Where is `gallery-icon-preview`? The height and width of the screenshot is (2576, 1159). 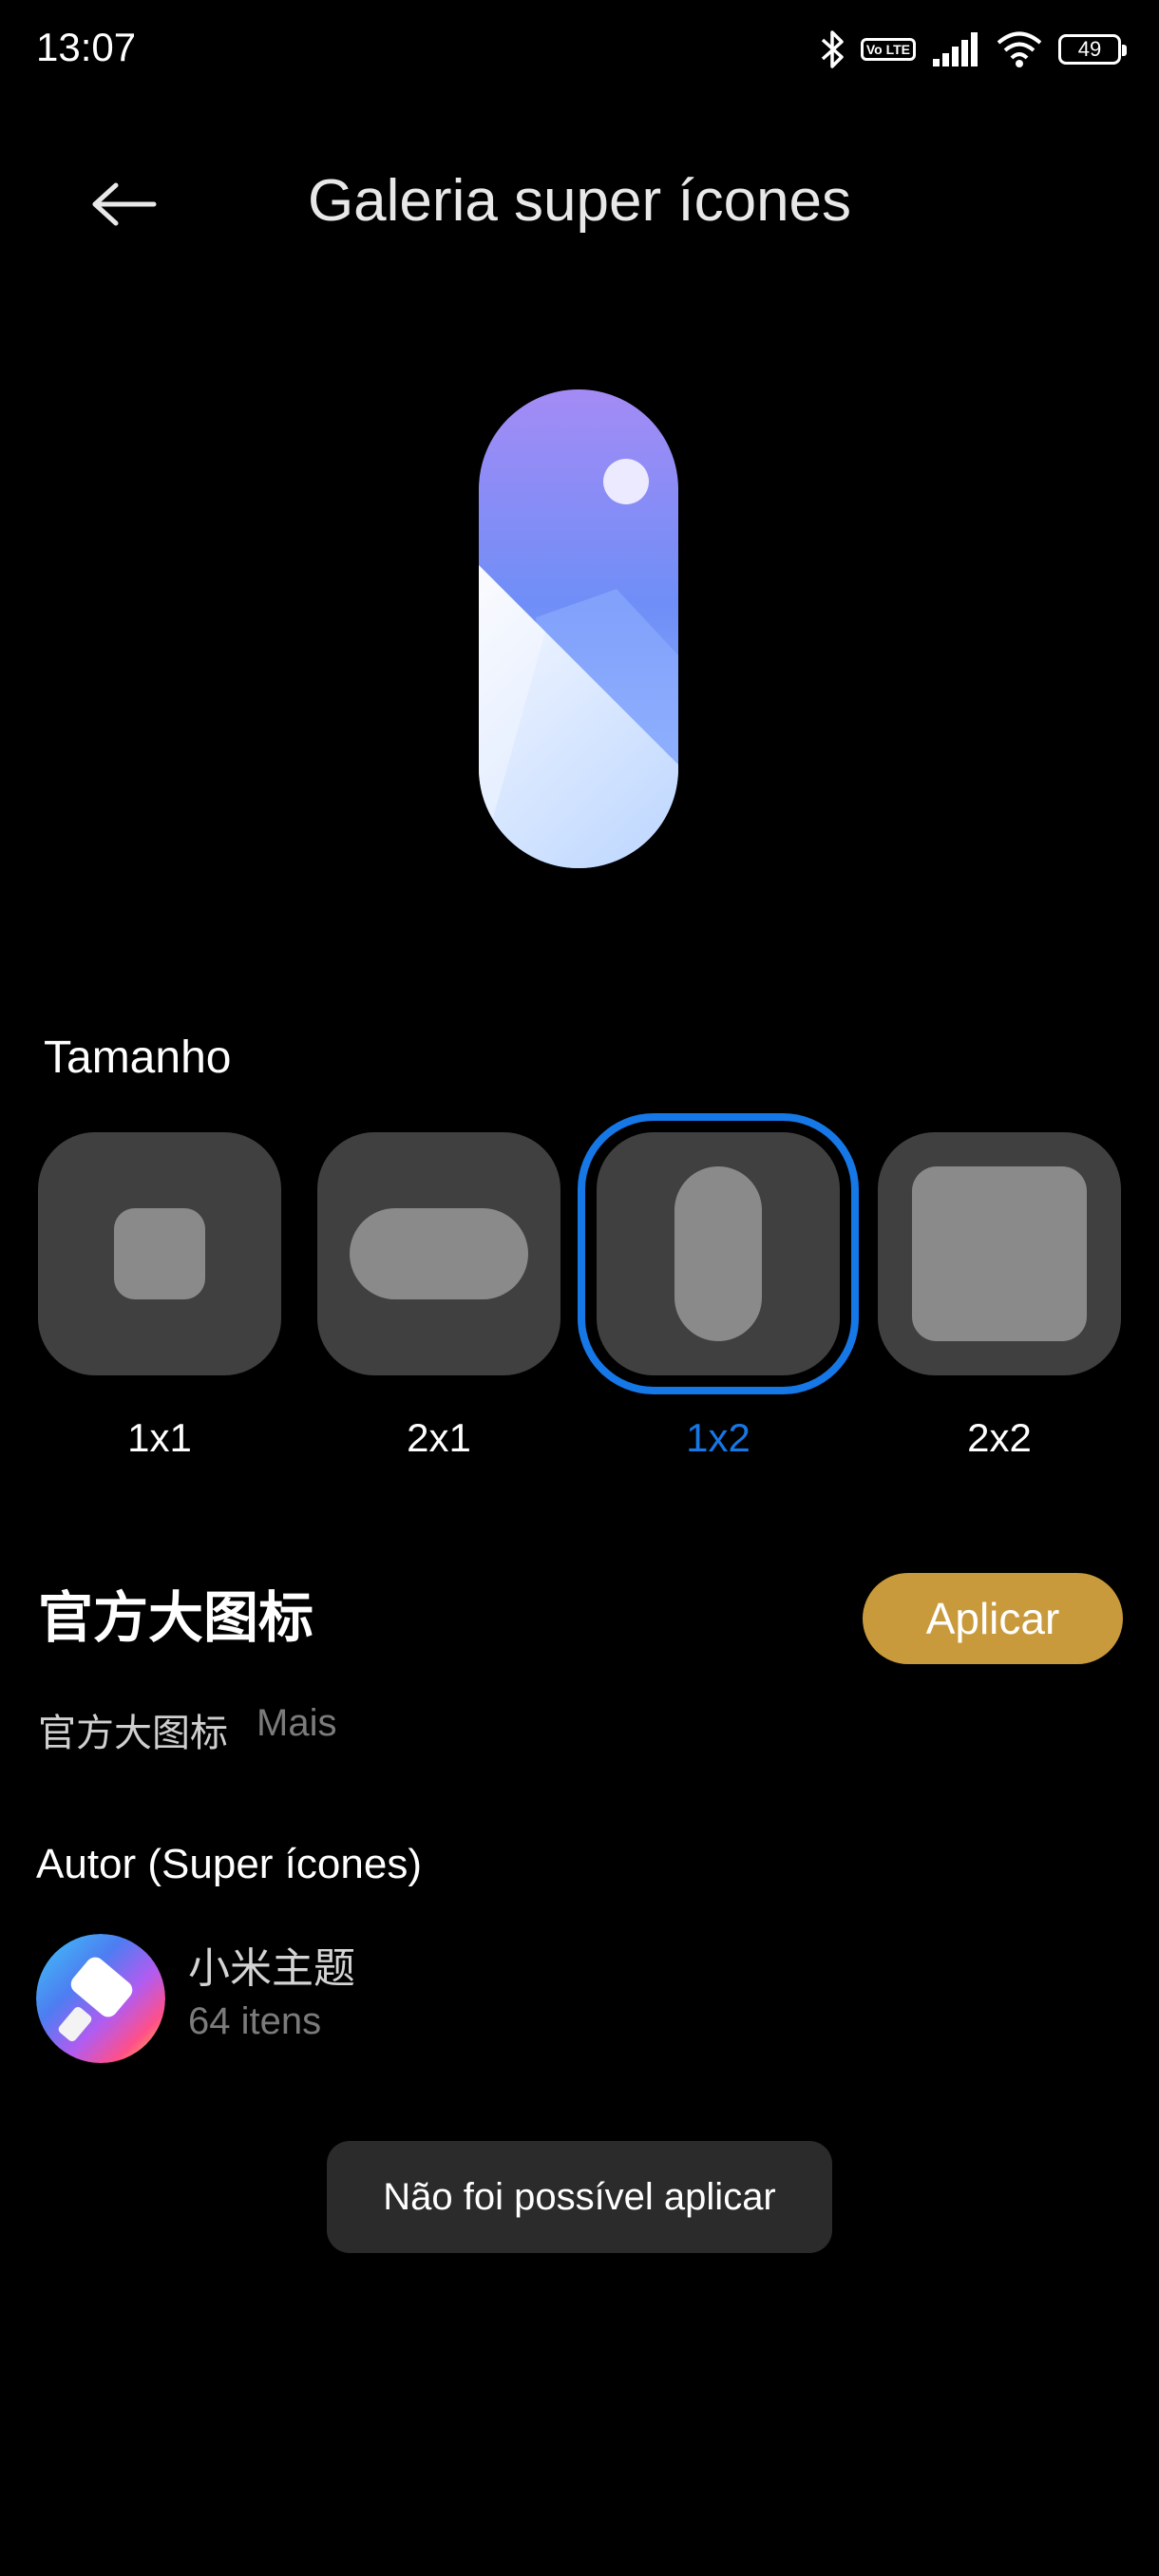
gallery-icon-preview is located at coordinates (578, 628).